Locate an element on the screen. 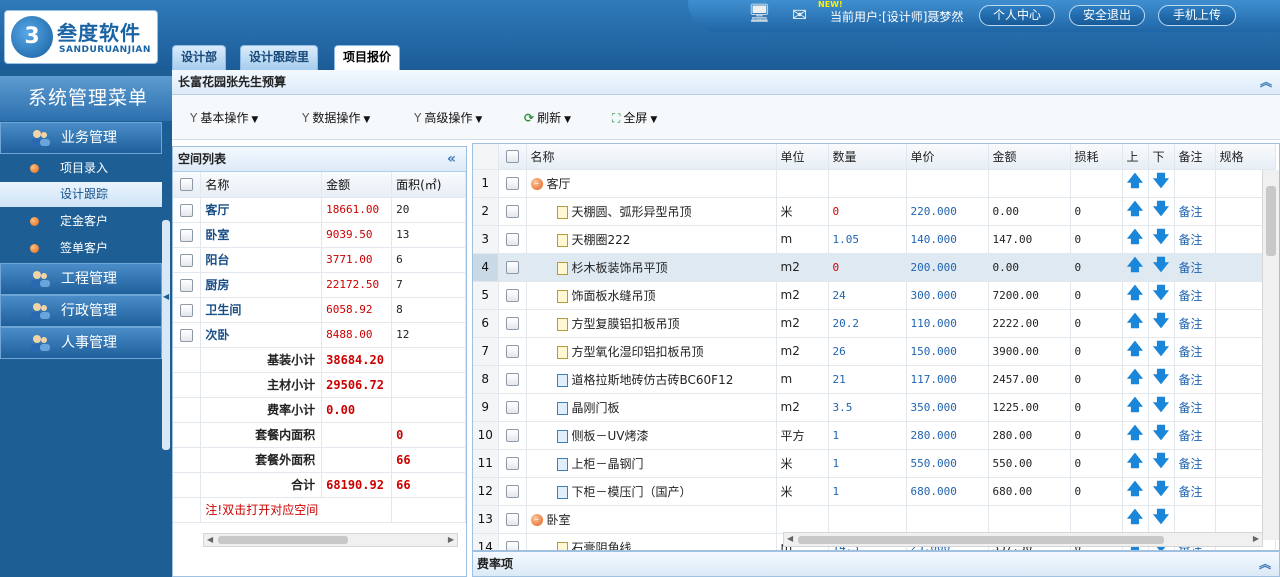  table-row: 10 侧板－UV烤漆 平方 1 280.000 280.00 0 🡅 🡇 备注 is located at coordinates (874, 435).